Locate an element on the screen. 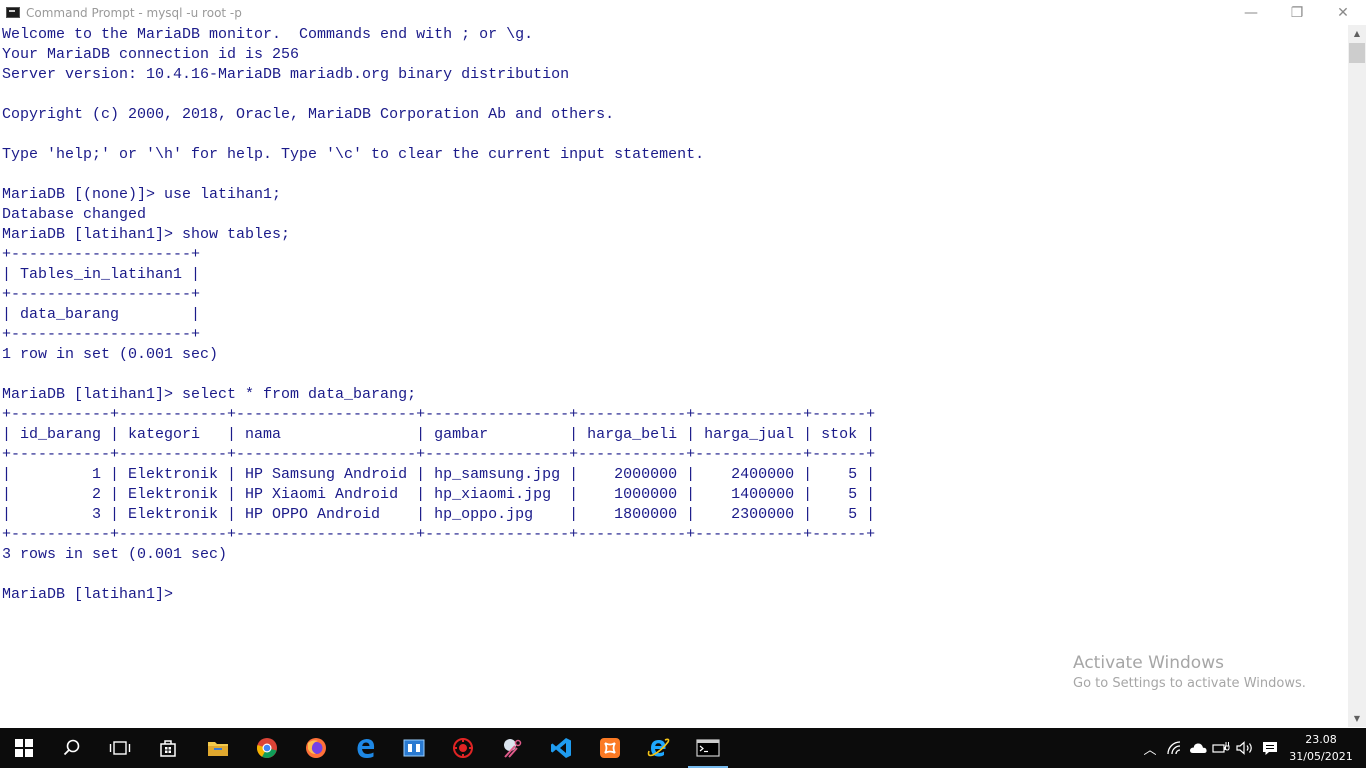  ie-icon is located at coordinates (658, 747).